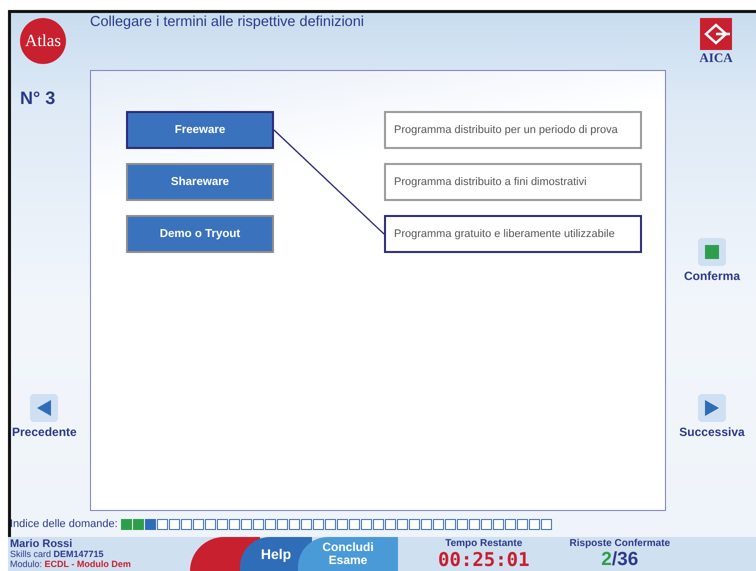  I want to click on term-button: Shareware, so click(200, 182).